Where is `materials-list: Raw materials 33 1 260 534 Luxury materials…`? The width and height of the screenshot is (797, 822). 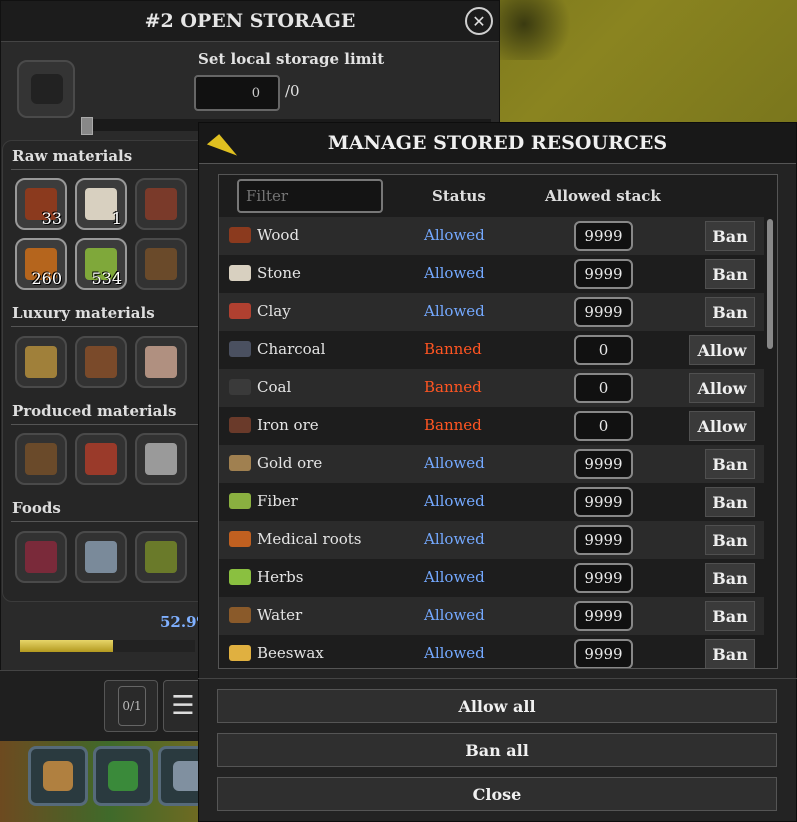
materials-list: Raw materials 33 1 260 534 Luxury materials… is located at coordinates (108, 371).